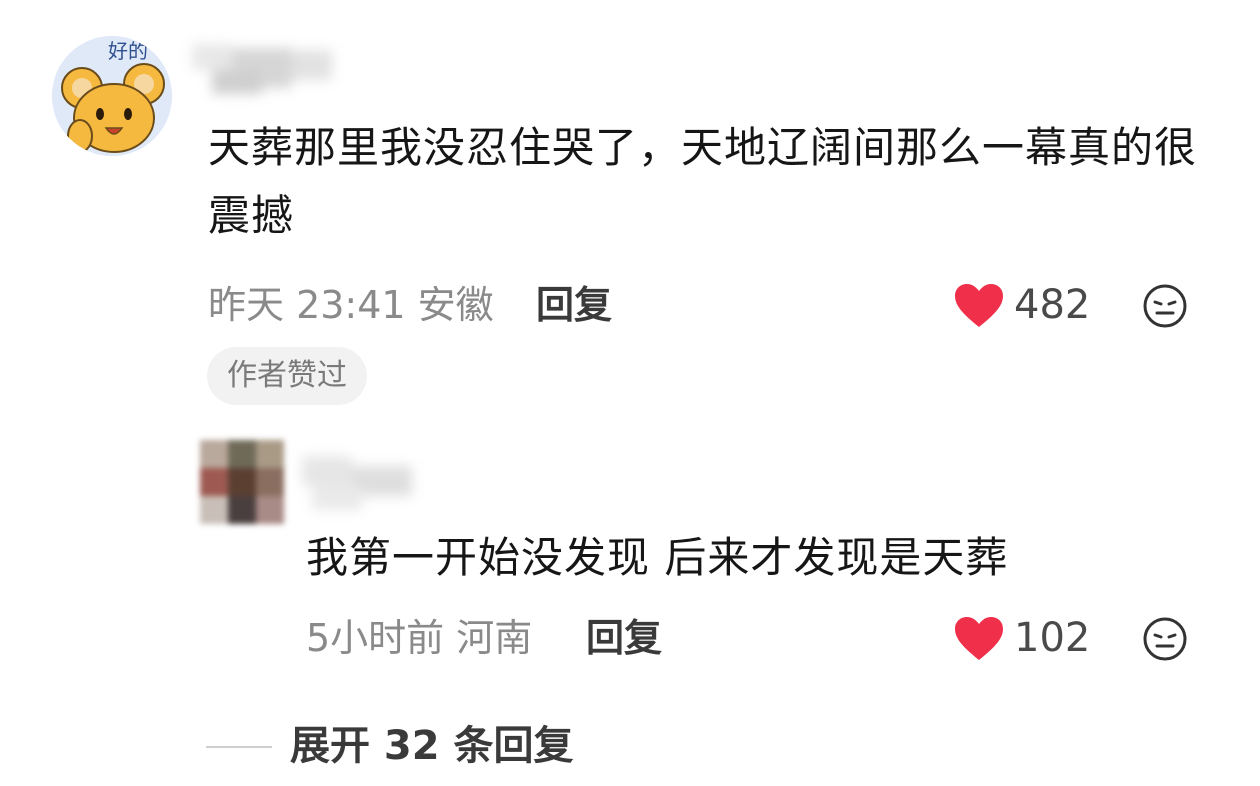 The width and height of the screenshot is (1260, 786). What do you see at coordinates (574, 305) in the screenshot?
I see `reply-button: 回复` at bounding box center [574, 305].